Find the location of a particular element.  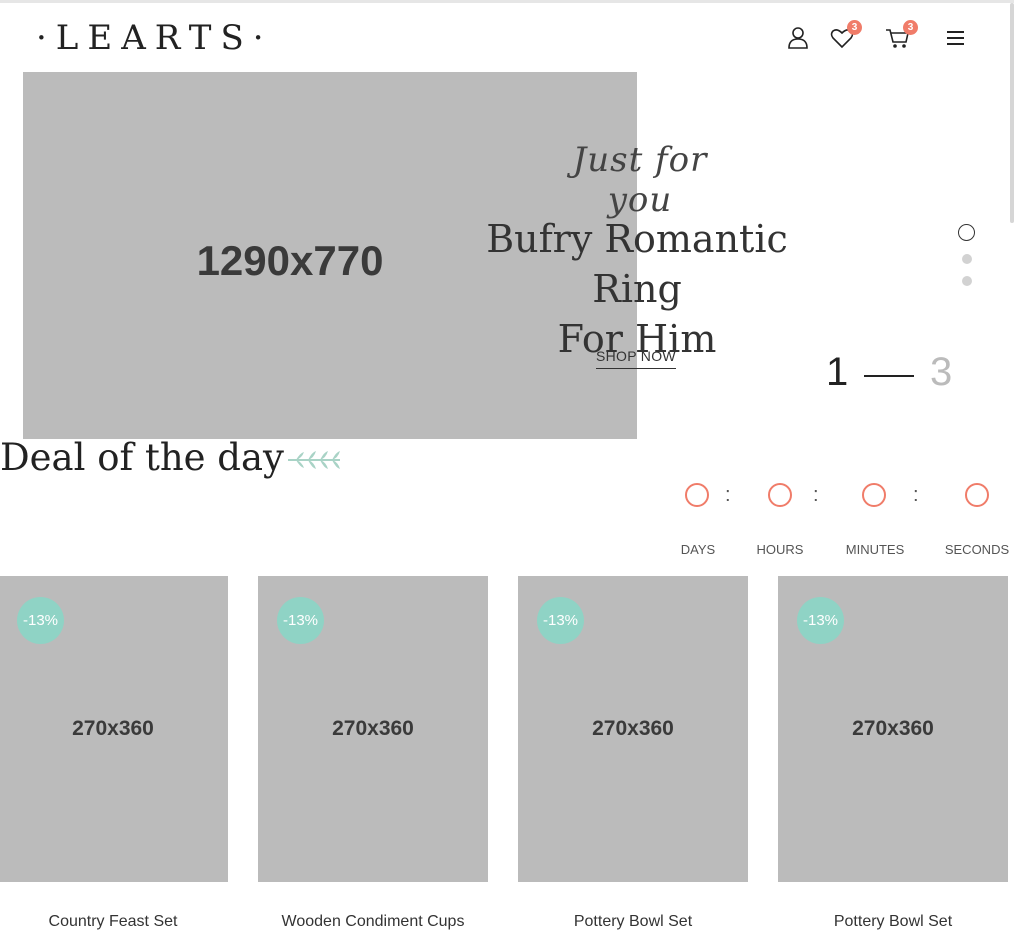

slider-dots is located at coordinates (968, 259).